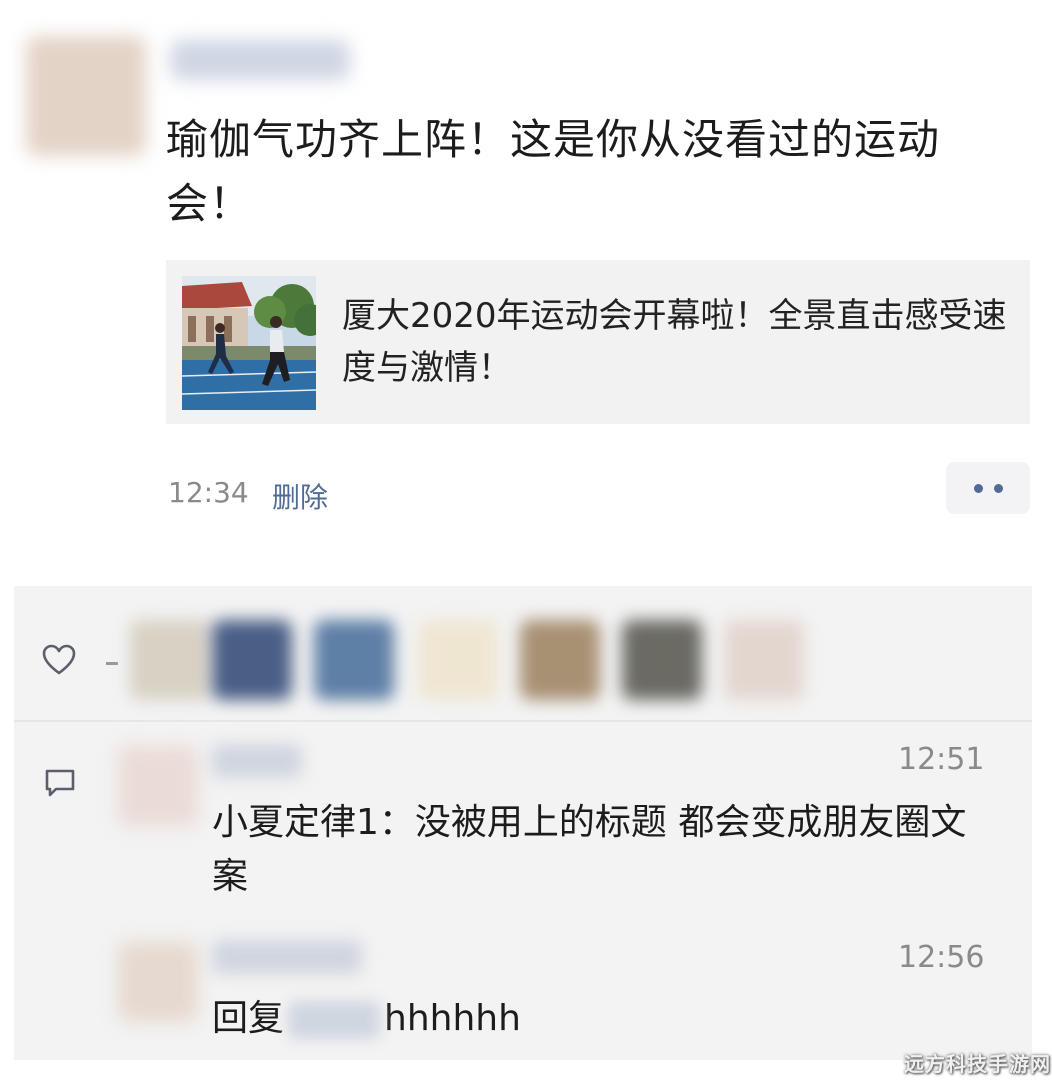 The image size is (1052, 1082). I want to click on heart-icon, so click(59, 662).